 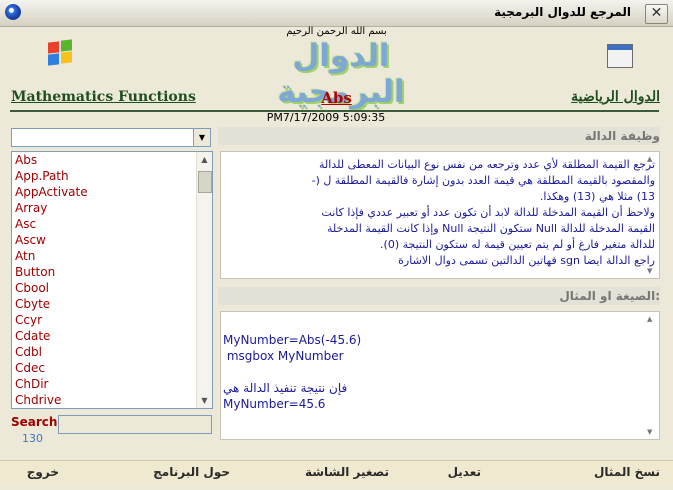 I want to click on syntax-line: MyNumber=45.6, so click(x=274, y=404).